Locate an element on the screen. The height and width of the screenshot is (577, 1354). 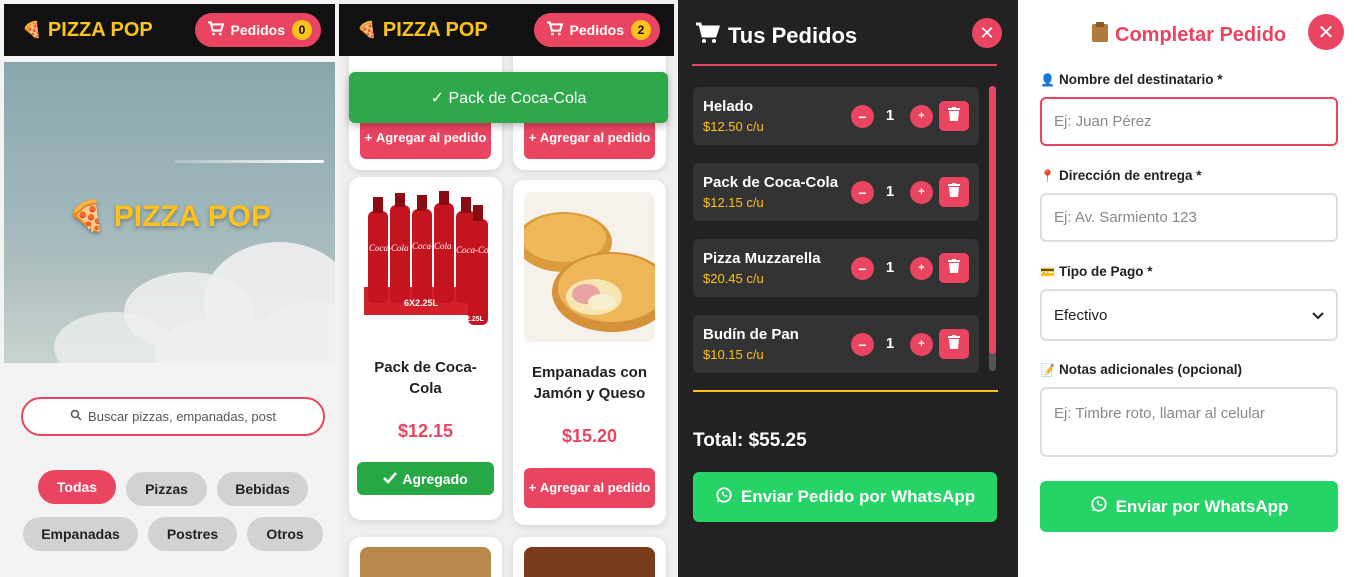
category-chip-empanadas: Empanadas is located at coordinates (80, 534).